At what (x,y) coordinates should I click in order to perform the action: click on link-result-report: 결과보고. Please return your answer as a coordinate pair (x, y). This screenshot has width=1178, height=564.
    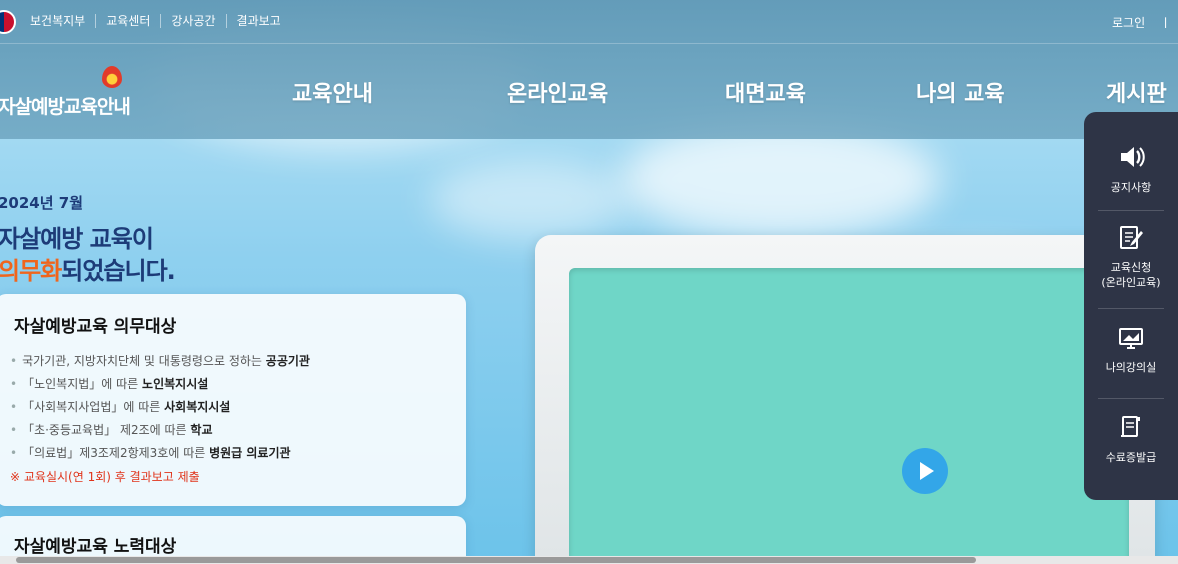
    Looking at the image, I should click on (258, 21).